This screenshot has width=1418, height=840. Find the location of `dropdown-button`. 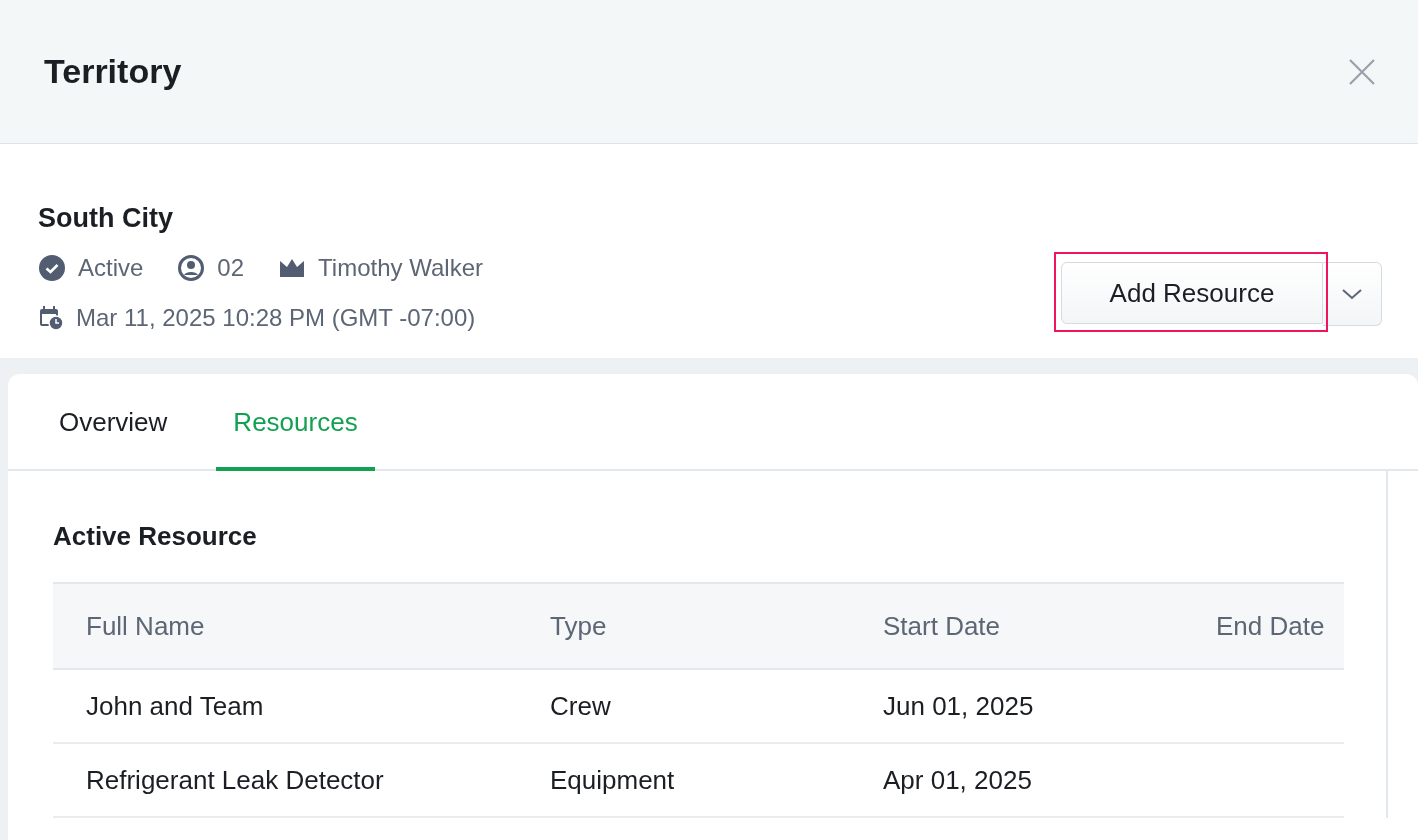

dropdown-button is located at coordinates (1352, 294).